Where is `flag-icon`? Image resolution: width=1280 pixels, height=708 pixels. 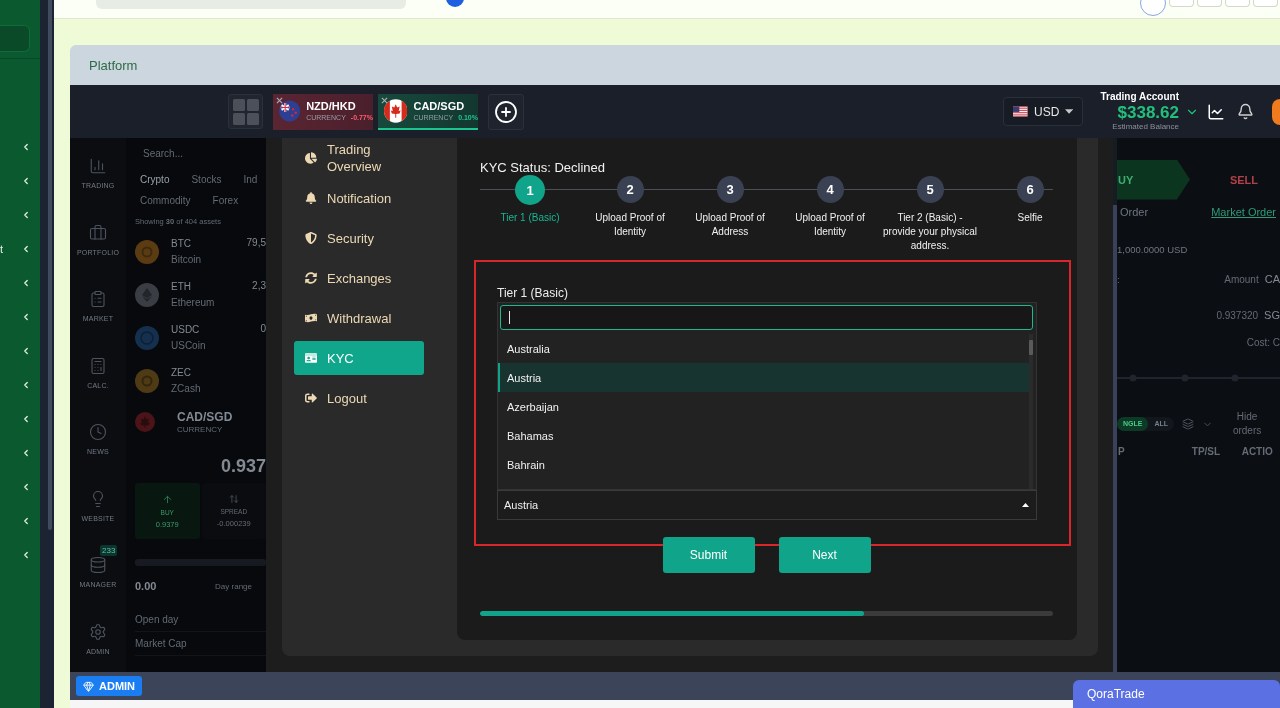
flag-icon is located at coordinates (290, 110).